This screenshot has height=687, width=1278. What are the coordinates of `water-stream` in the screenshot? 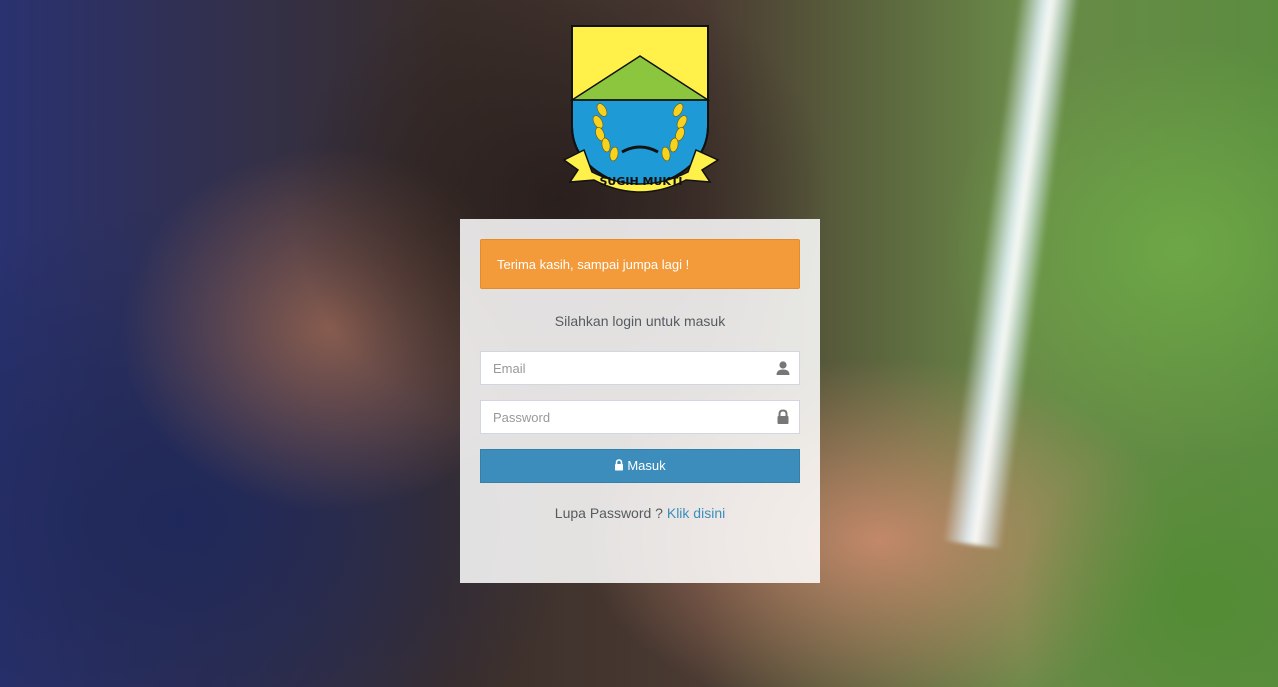 It's located at (1011, 274).